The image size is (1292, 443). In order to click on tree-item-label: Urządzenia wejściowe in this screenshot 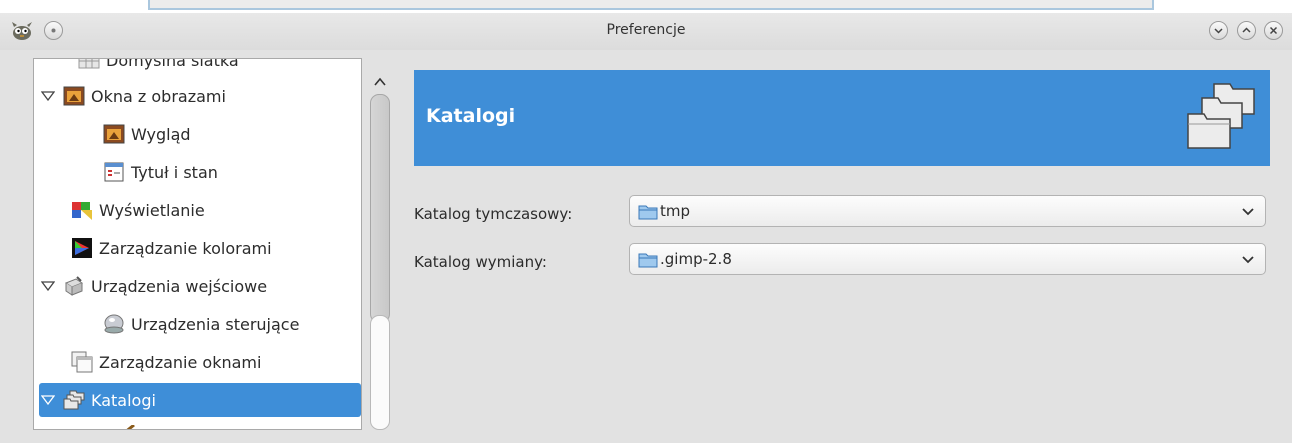, I will do `click(179, 286)`.